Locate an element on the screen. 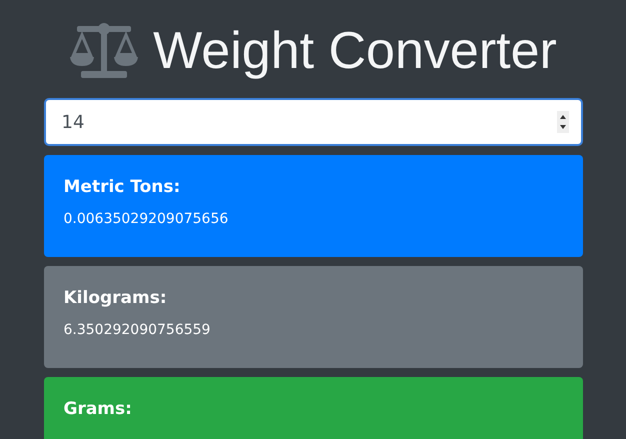 The height and width of the screenshot is (439, 626). unit-label: Grams: is located at coordinates (98, 409).